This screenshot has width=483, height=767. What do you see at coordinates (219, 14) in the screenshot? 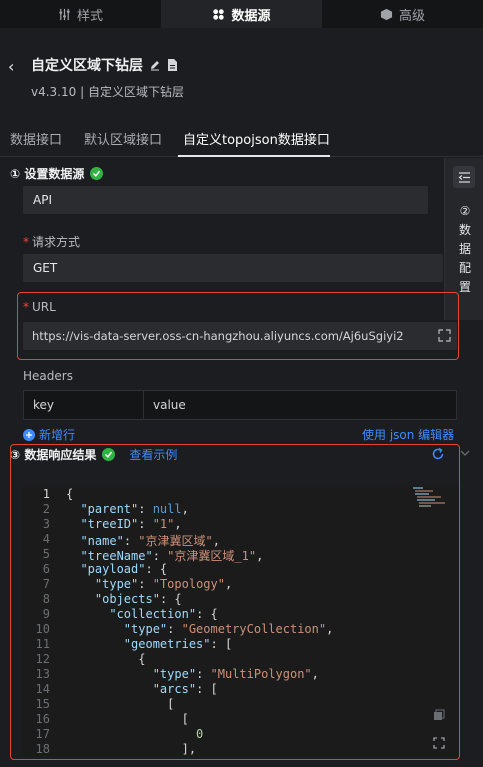
I see `datasource-icon` at bounding box center [219, 14].